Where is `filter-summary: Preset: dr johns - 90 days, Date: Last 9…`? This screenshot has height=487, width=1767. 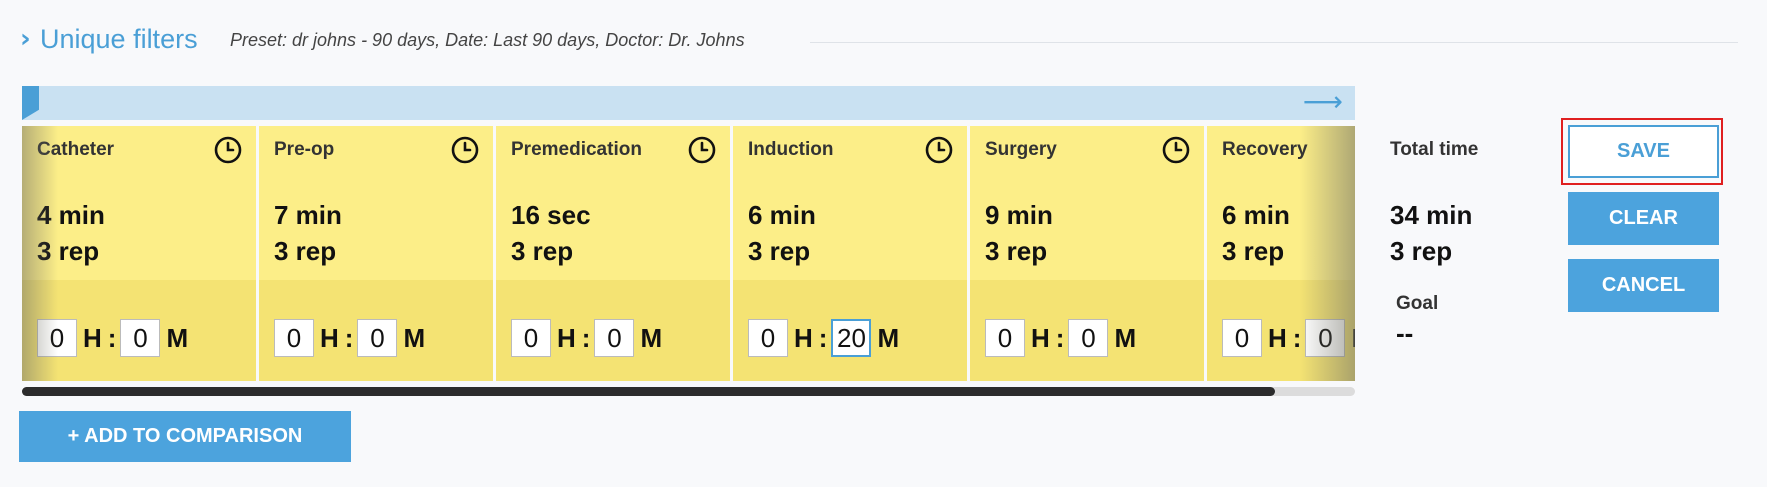
filter-summary: Preset: dr johns - 90 days, Date: Last 9… is located at coordinates (487, 40).